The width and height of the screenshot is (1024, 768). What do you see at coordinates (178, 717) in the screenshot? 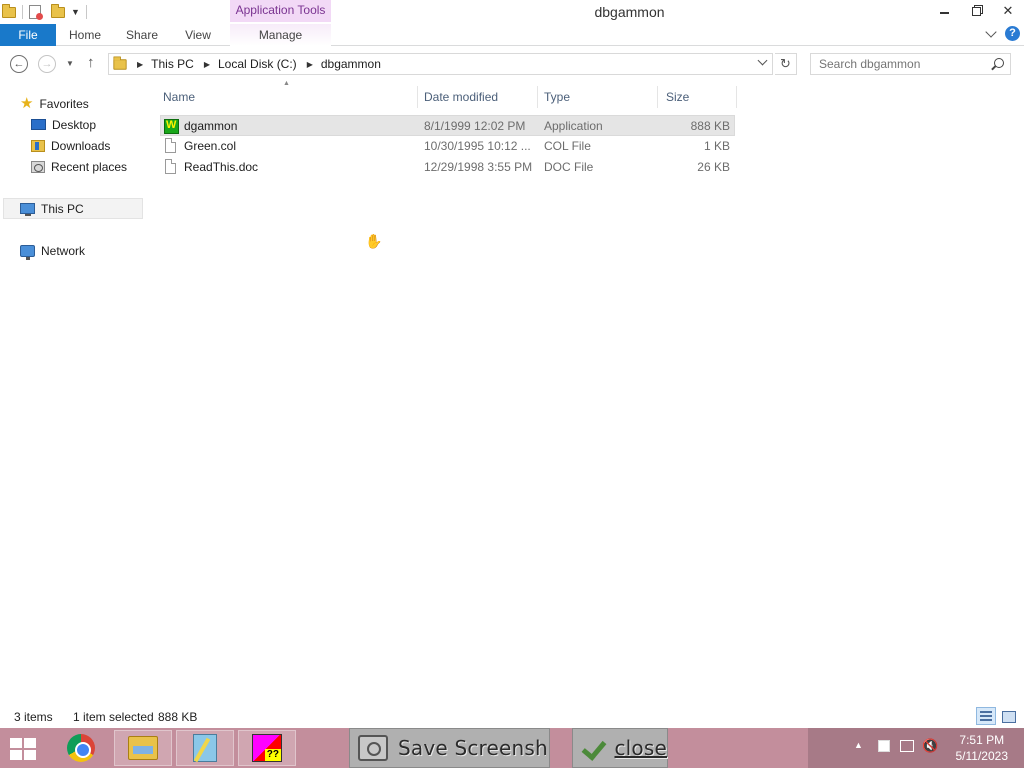
I see `status-selection-size: 888 KB` at bounding box center [178, 717].